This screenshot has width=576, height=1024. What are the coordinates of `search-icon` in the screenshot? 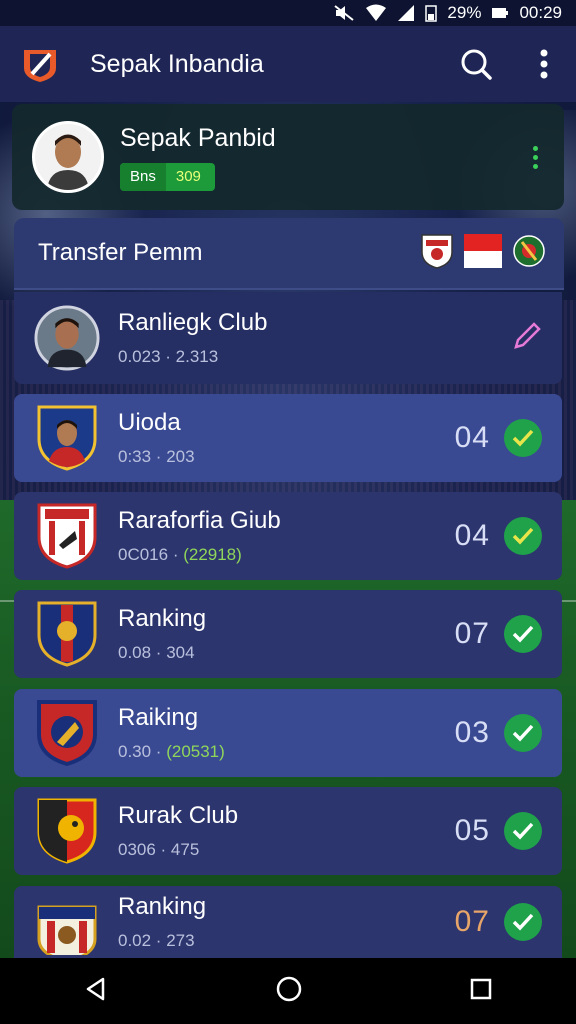 It's located at (476, 64).